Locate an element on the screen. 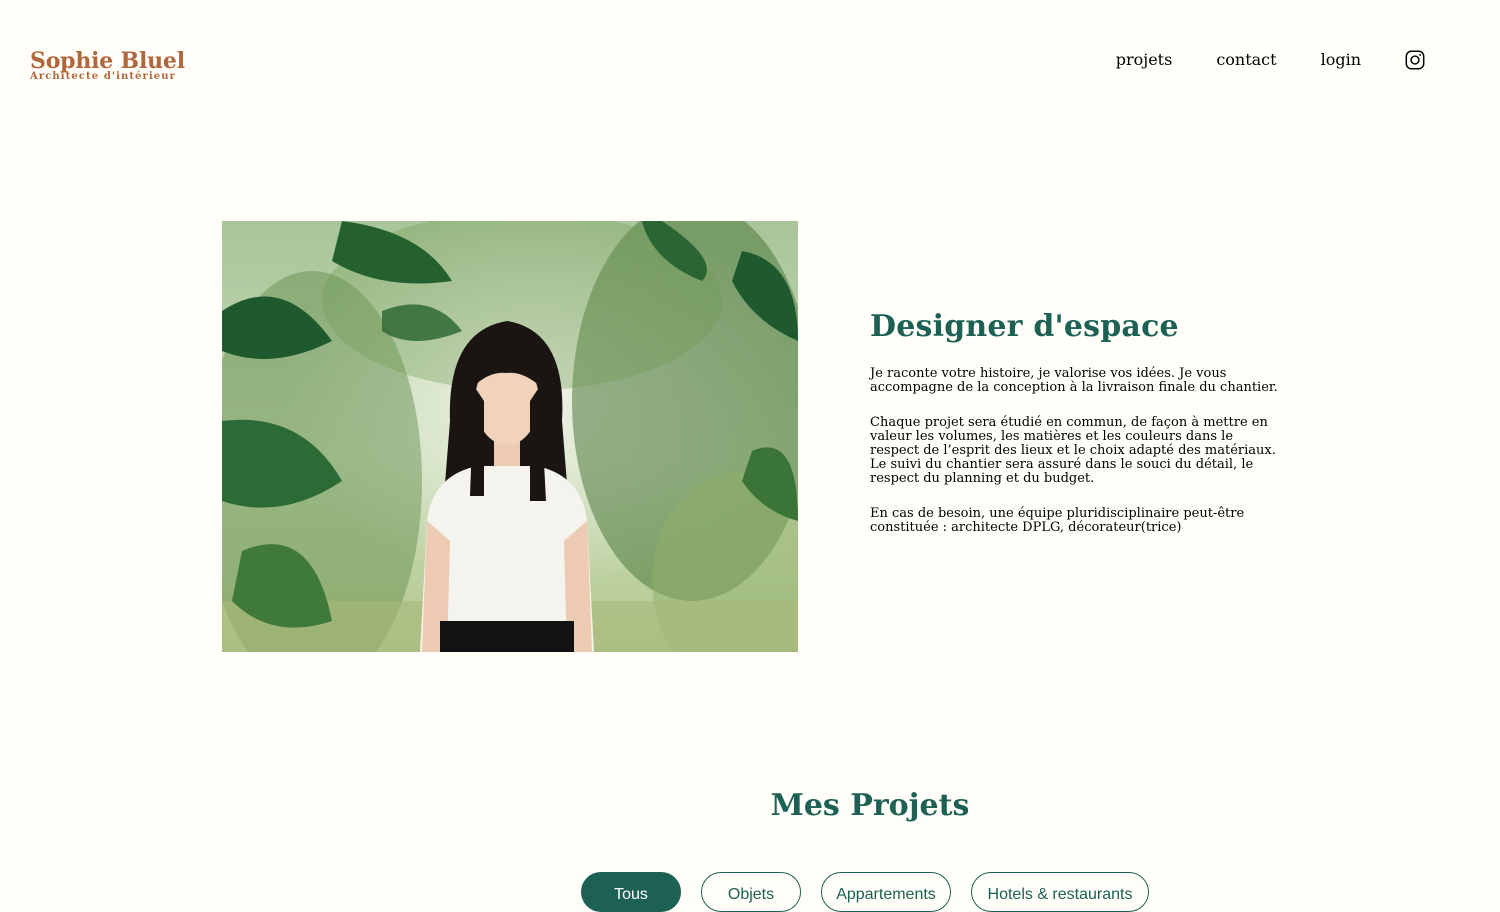 This screenshot has width=1500, height=912. main-nav: projets contact login is located at coordinates (1271, 60).